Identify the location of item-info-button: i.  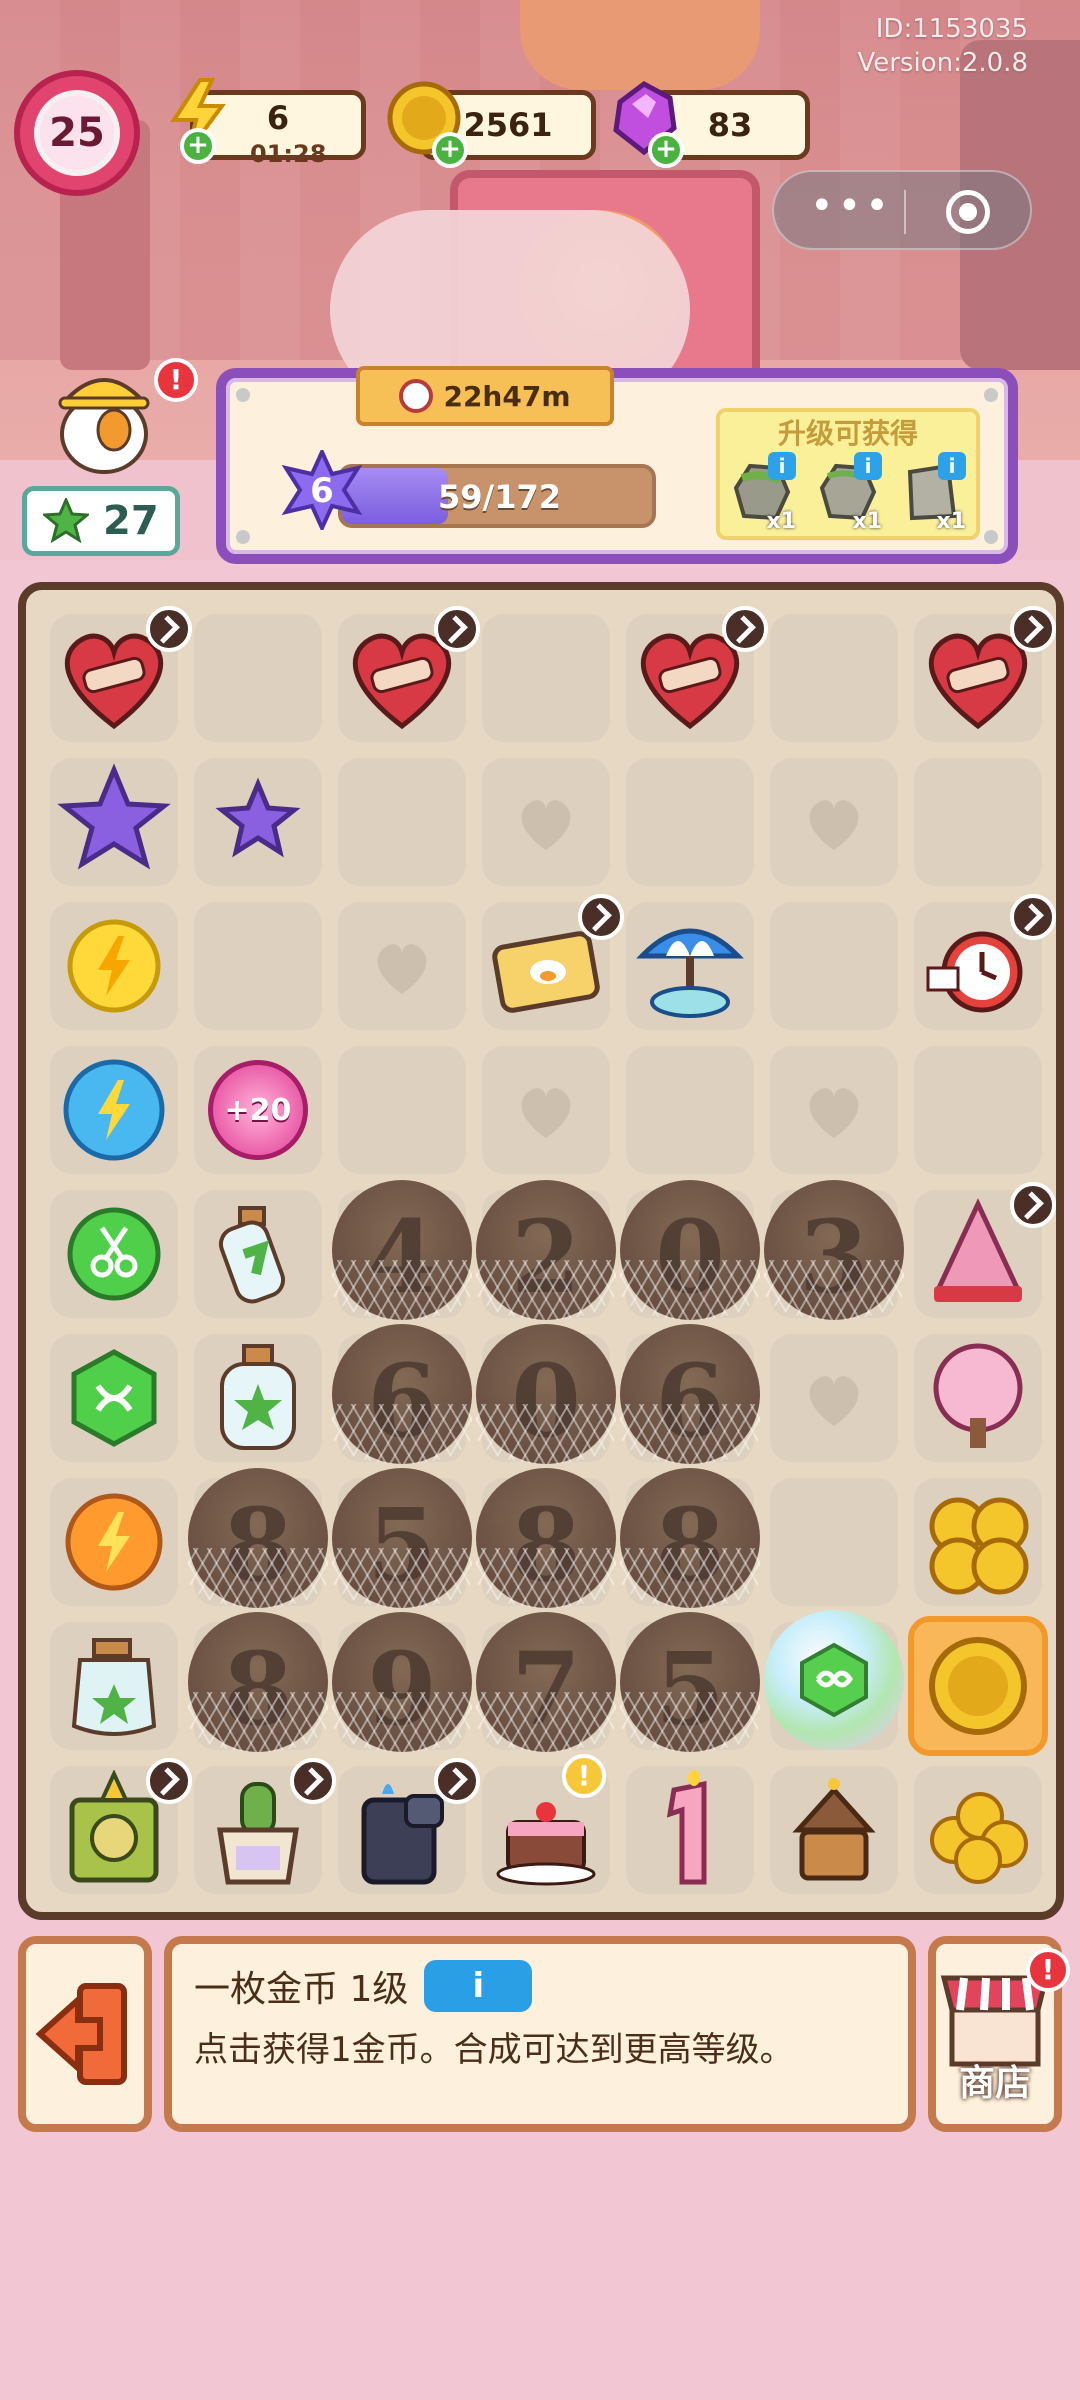
(478, 1986).